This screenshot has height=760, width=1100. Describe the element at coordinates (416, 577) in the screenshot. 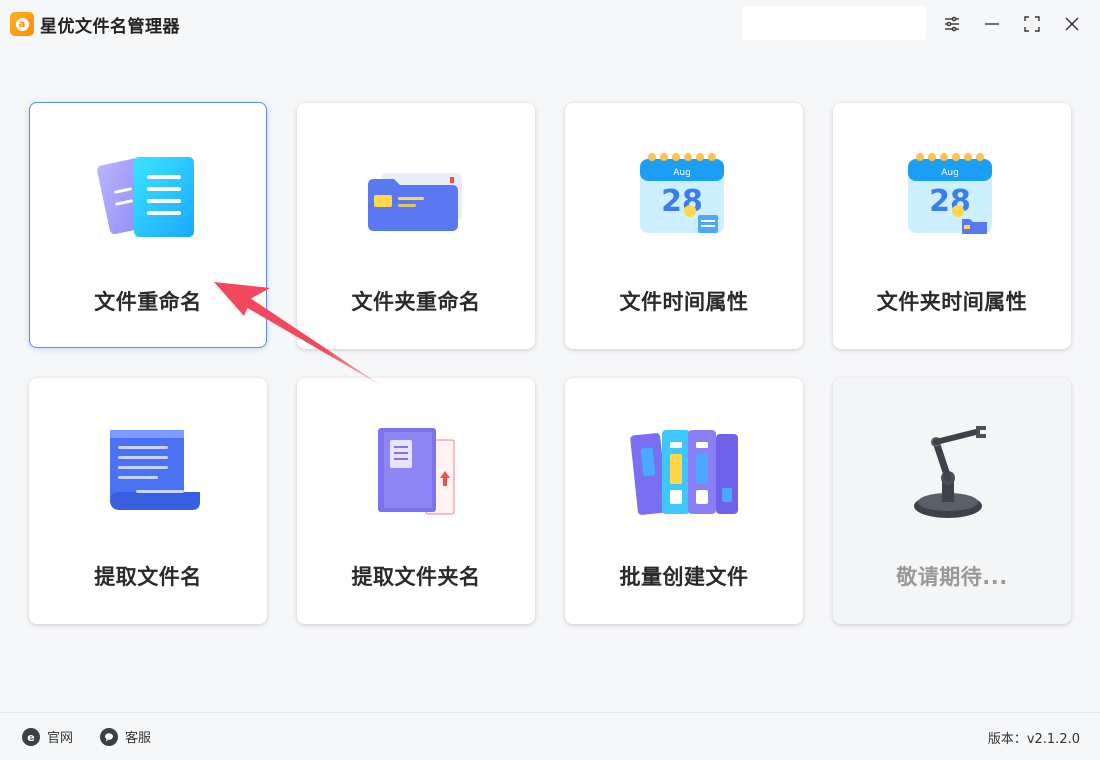

I see `card-label: 提取文件夹名` at that location.